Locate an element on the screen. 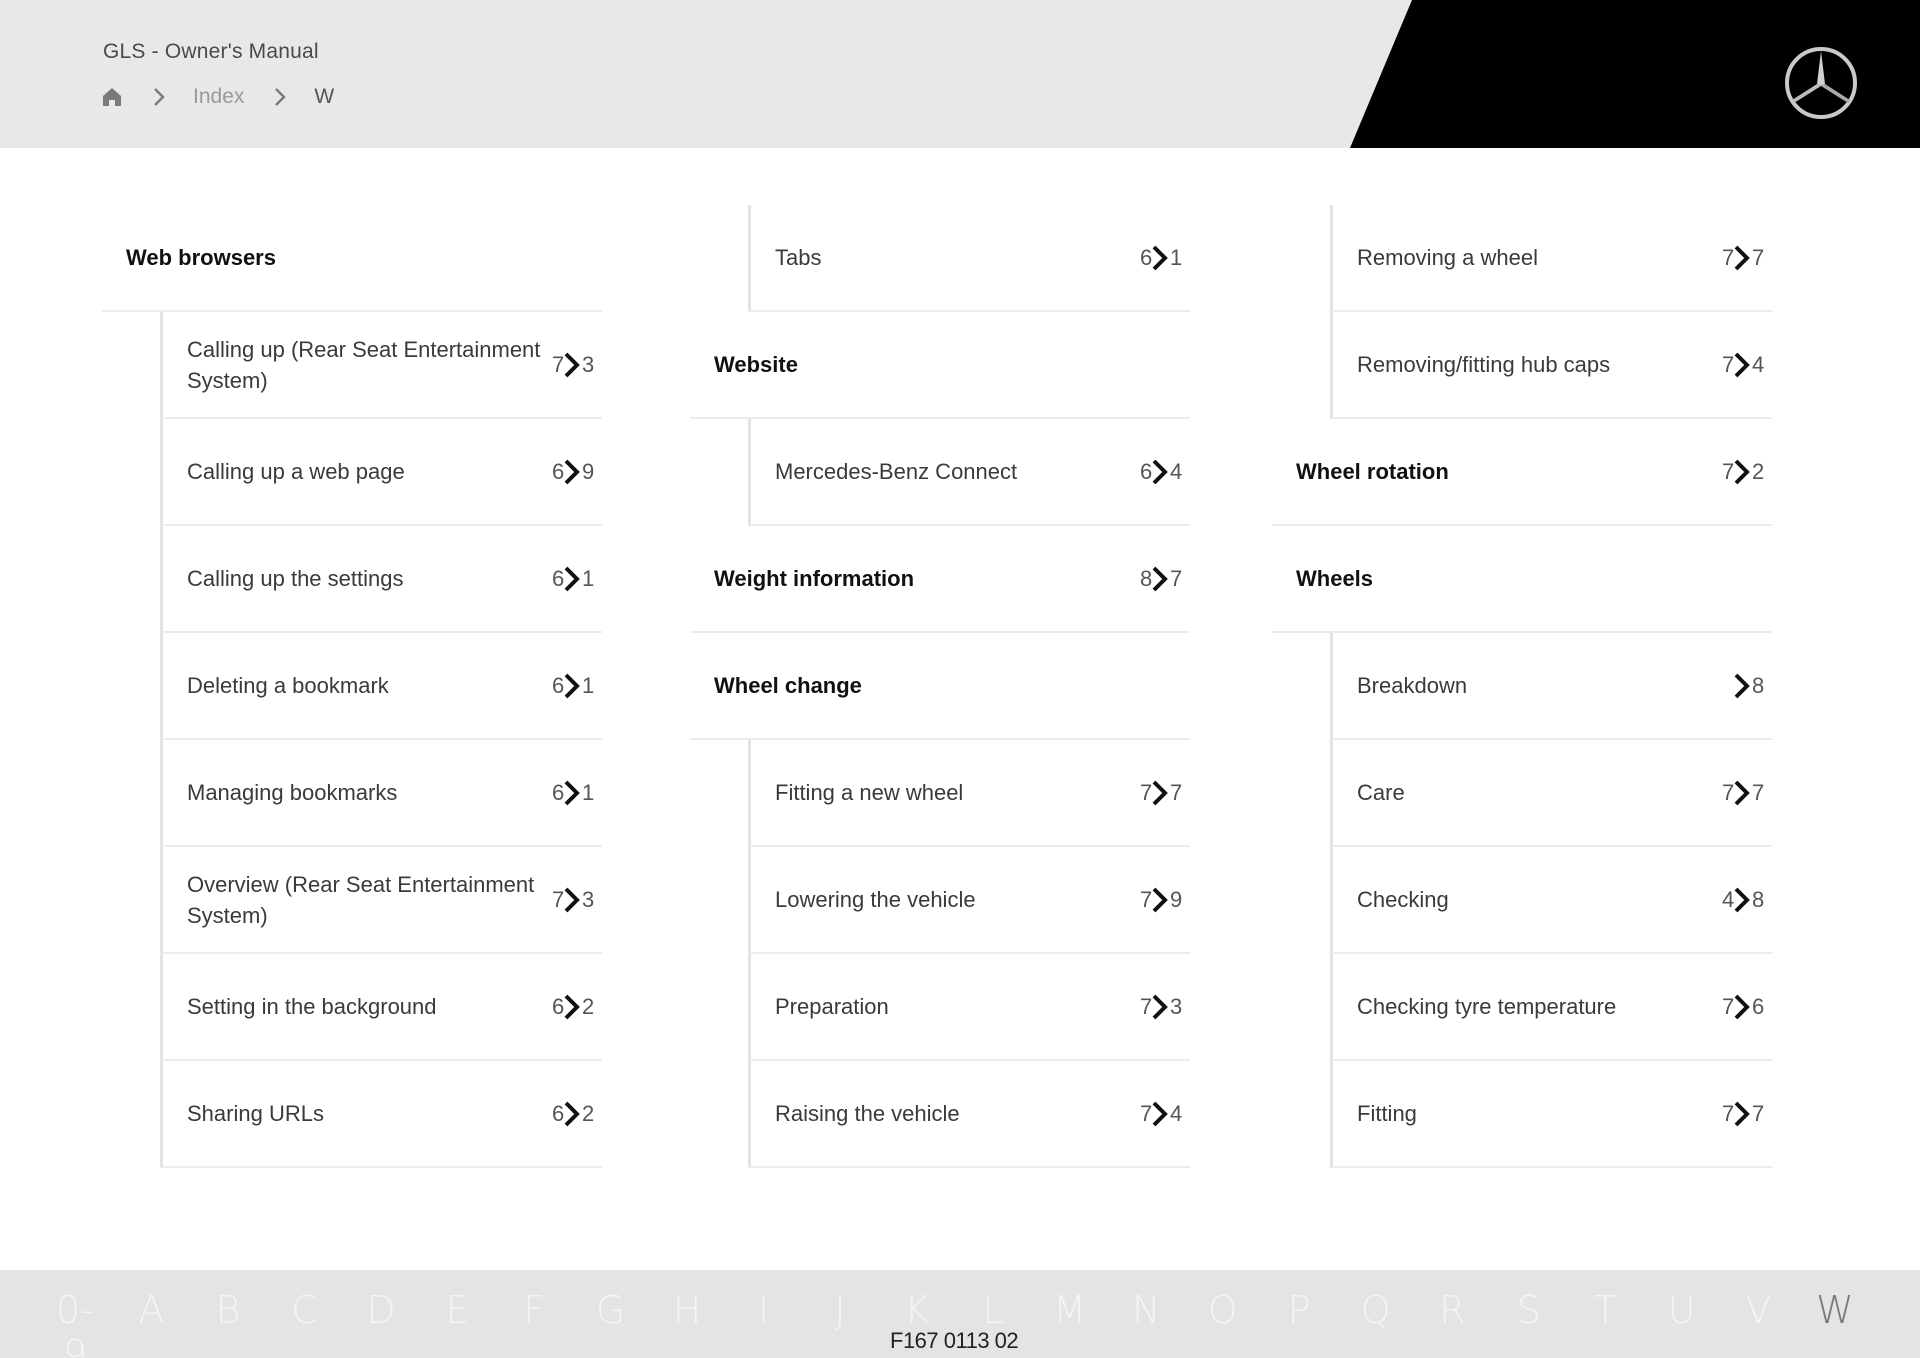 This screenshot has width=1920, height=1358. alphabet-letter-d: D is located at coordinates (381, 1323).